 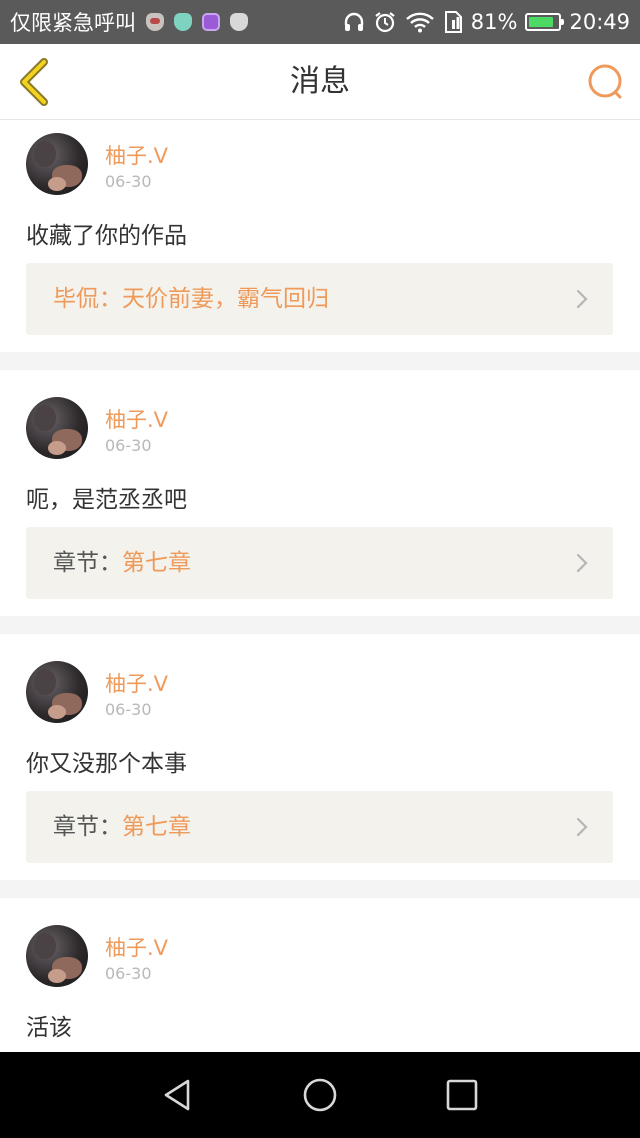 I want to click on gallery-icon, so click(x=211, y=22).